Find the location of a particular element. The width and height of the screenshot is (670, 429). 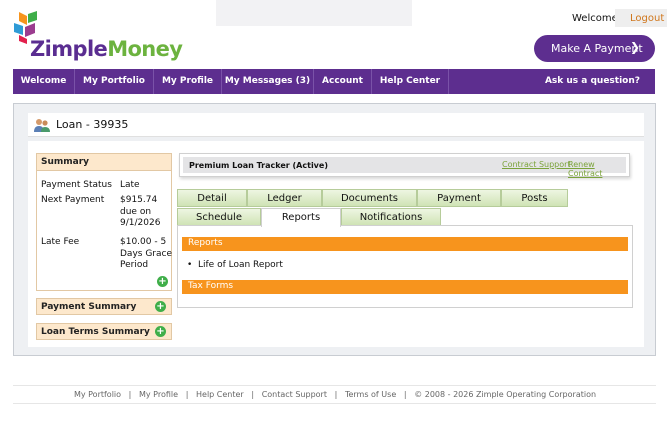

tab-posts: Posts is located at coordinates (534, 198).